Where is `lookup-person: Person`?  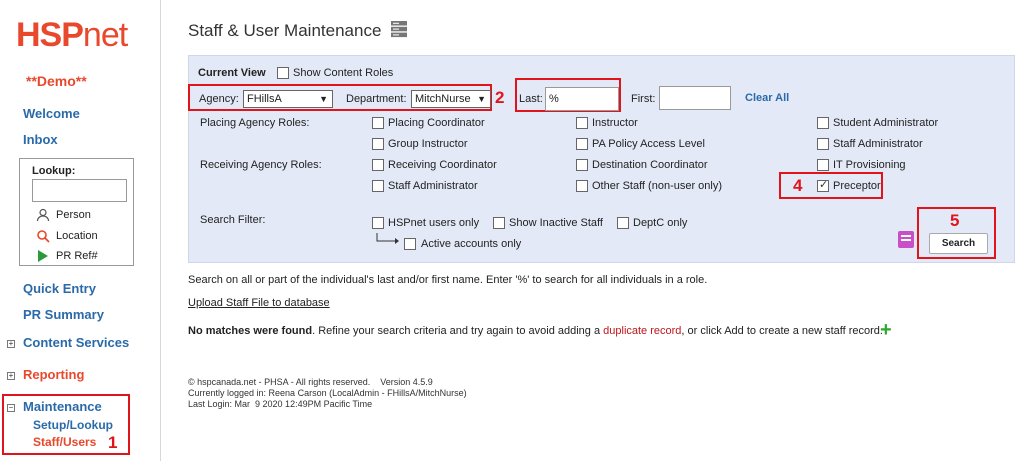
lookup-person: Person is located at coordinates (63, 215).